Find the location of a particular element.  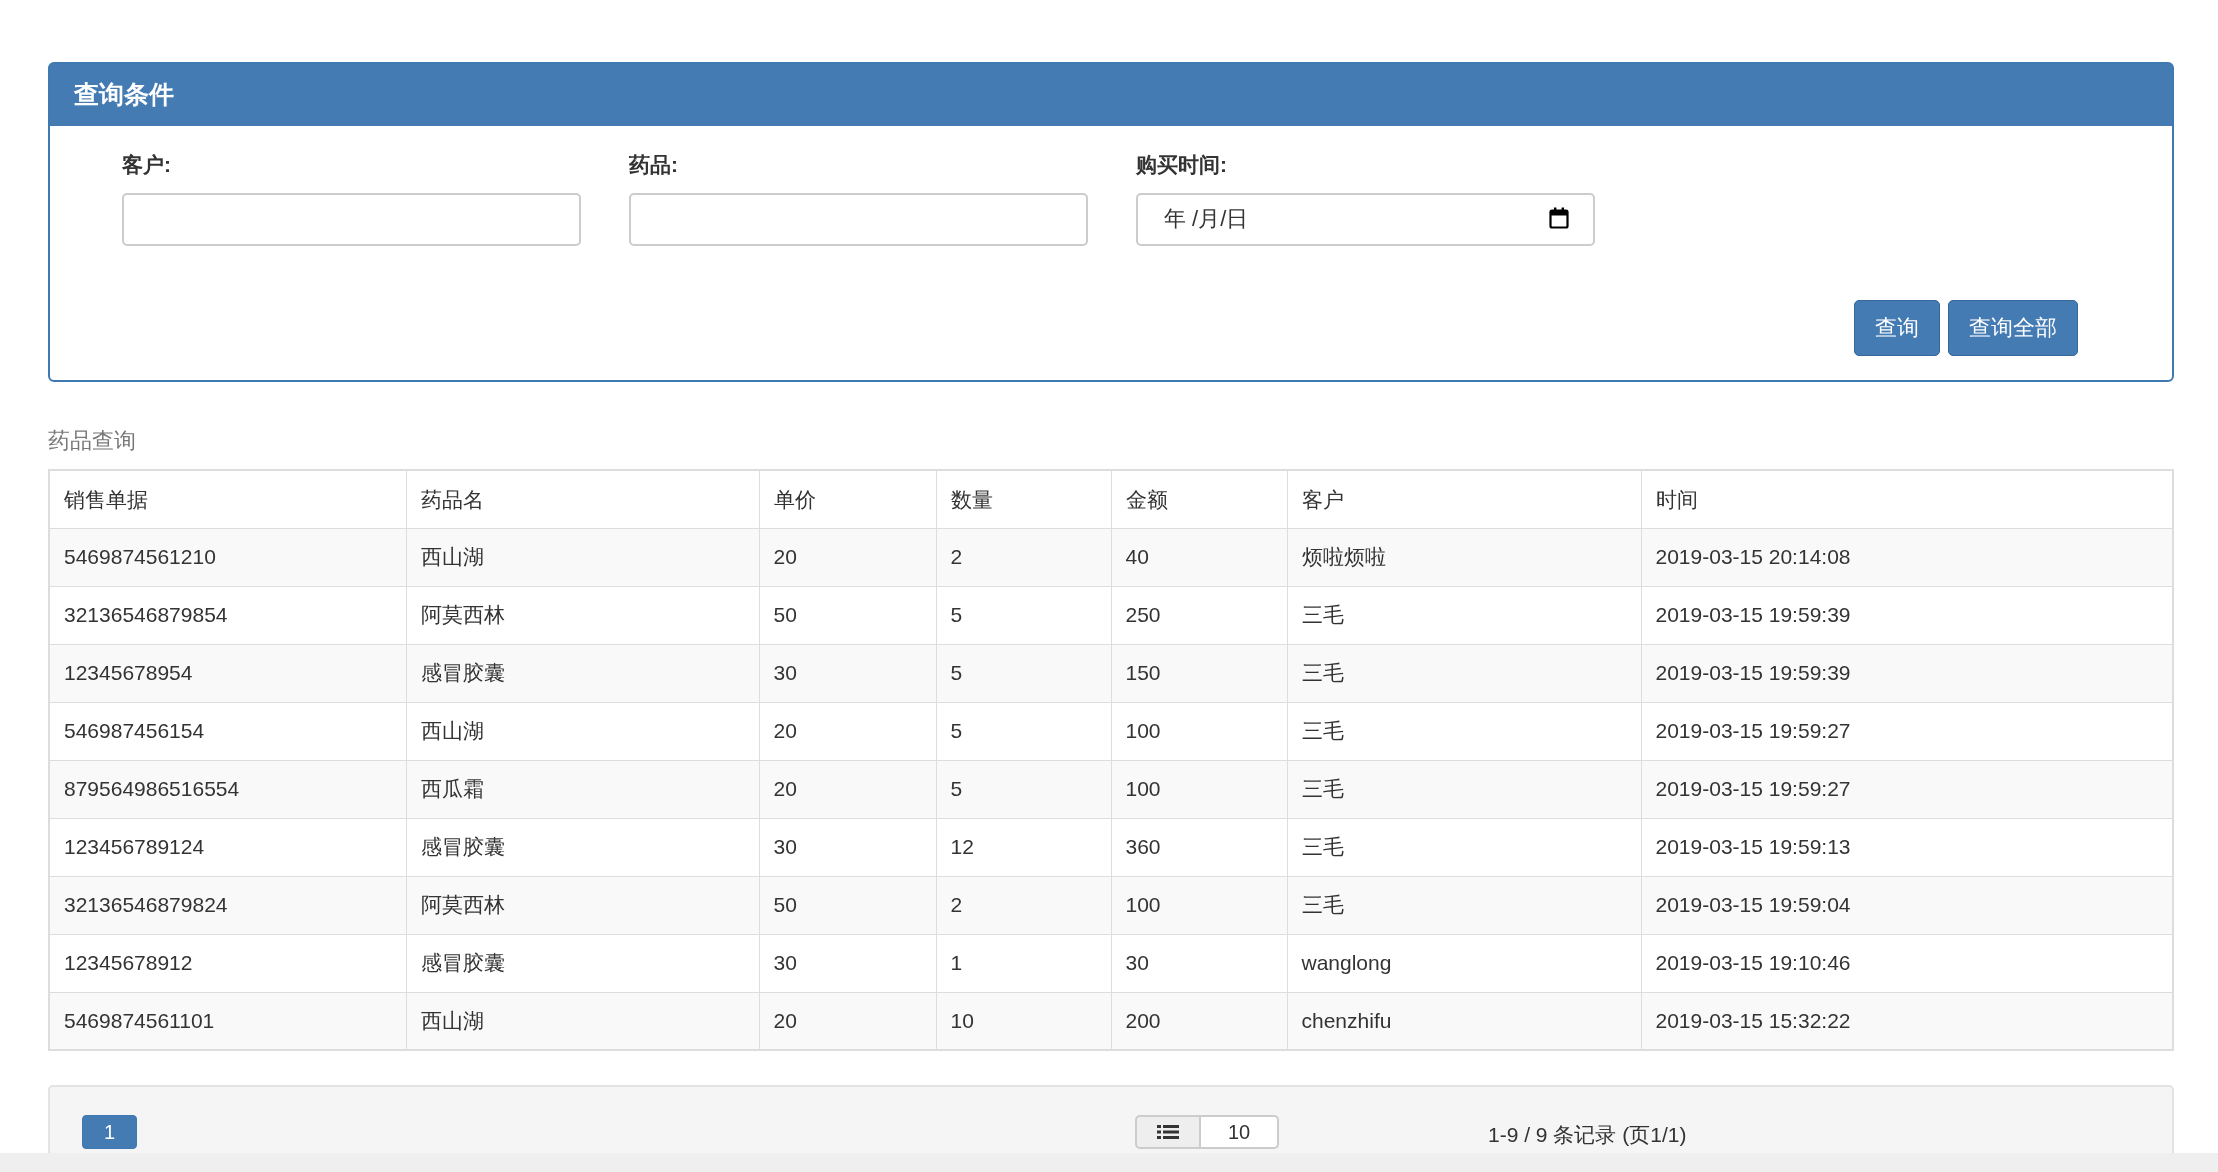

query-all-button: 查询全部 is located at coordinates (2013, 327).